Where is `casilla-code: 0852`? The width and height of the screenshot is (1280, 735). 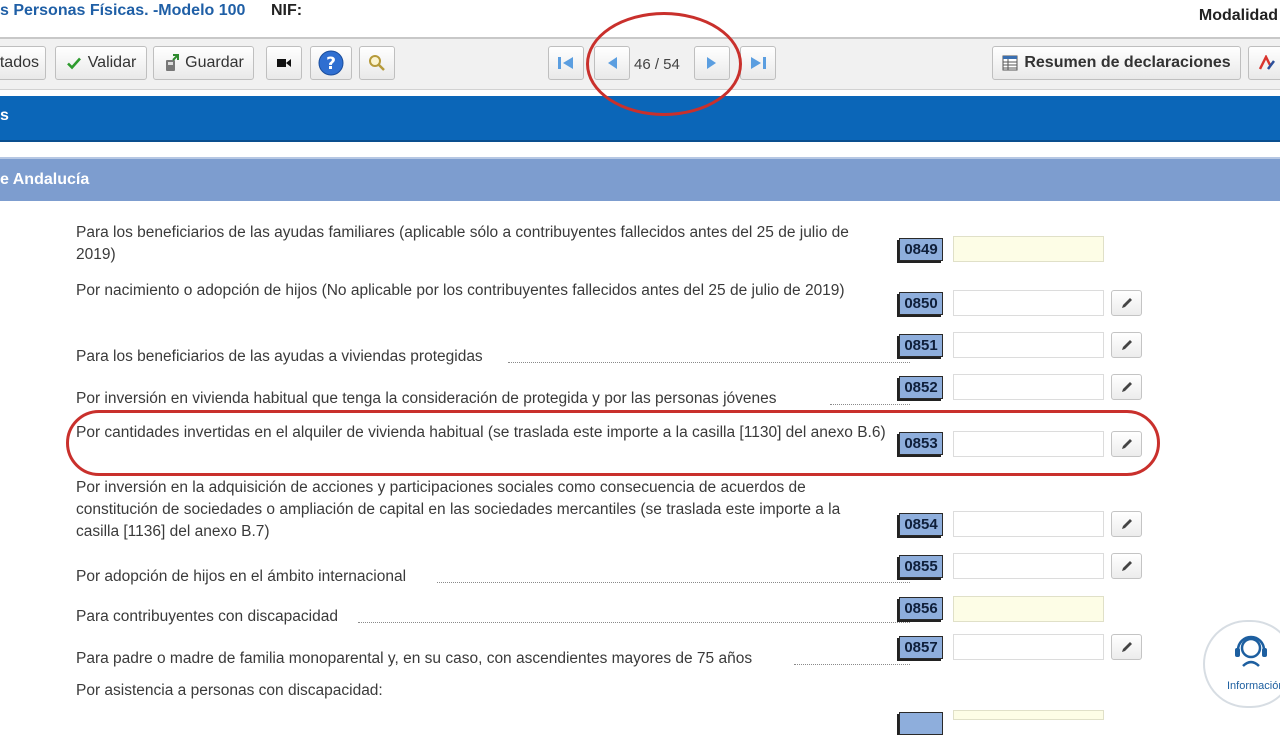 casilla-code: 0852 is located at coordinates (921, 387).